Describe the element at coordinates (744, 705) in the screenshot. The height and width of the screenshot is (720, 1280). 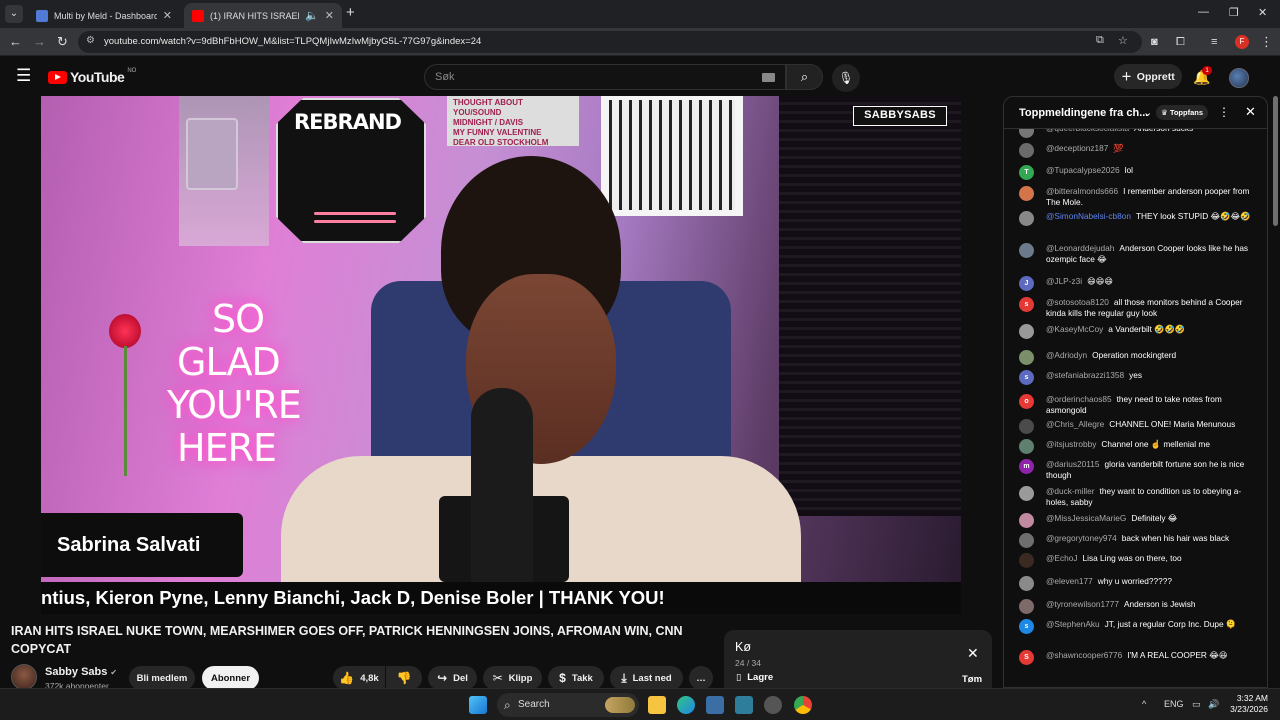
I see `snipping-tool-icon` at that location.